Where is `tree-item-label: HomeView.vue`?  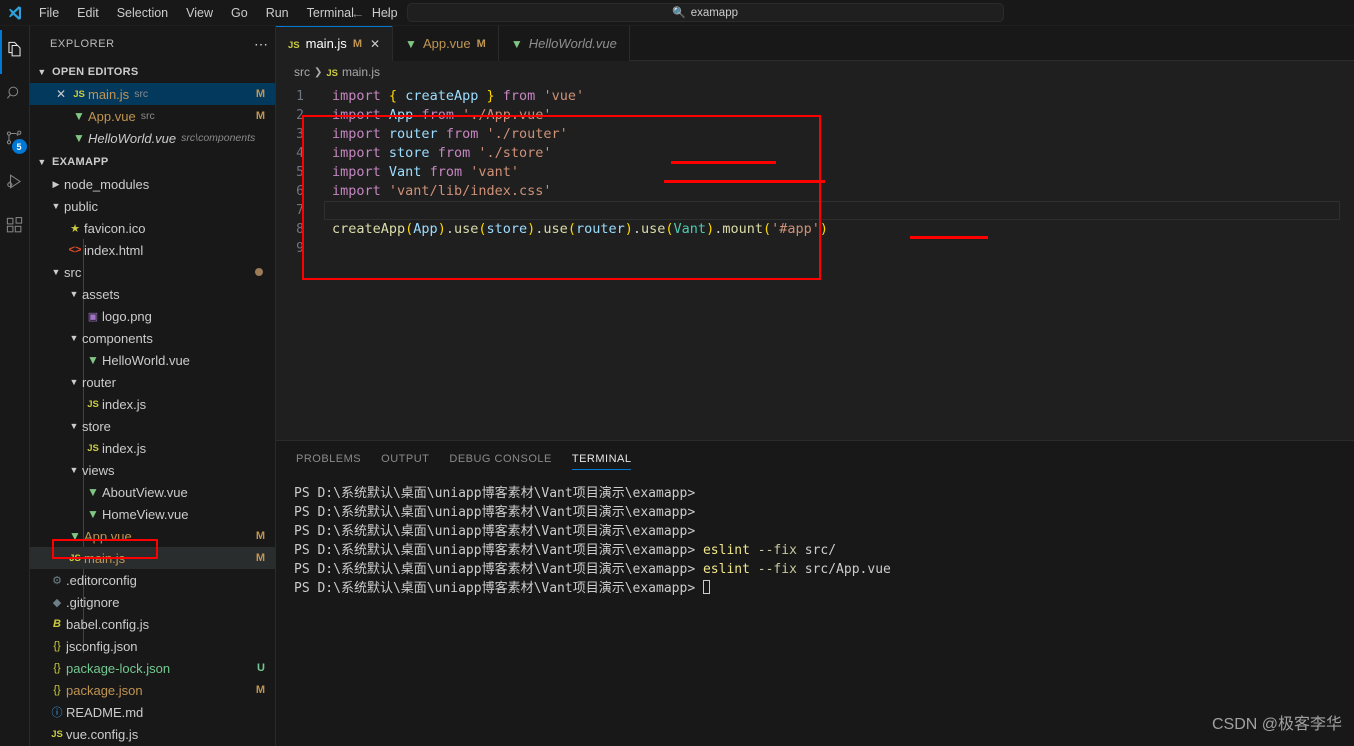
tree-item-label: HomeView.vue is located at coordinates (145, 514).